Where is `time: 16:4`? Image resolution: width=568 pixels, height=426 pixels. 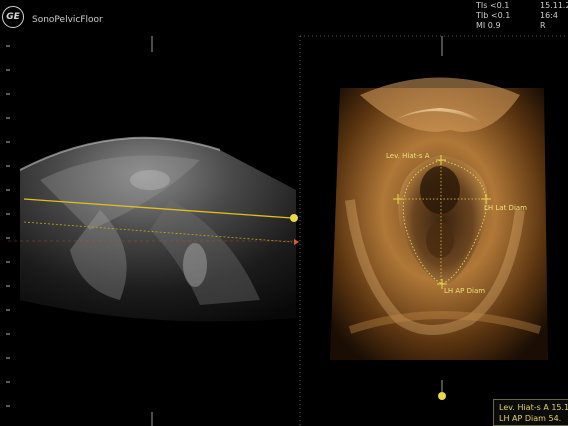 time: 16:4 is located at coordinates (549, 15).